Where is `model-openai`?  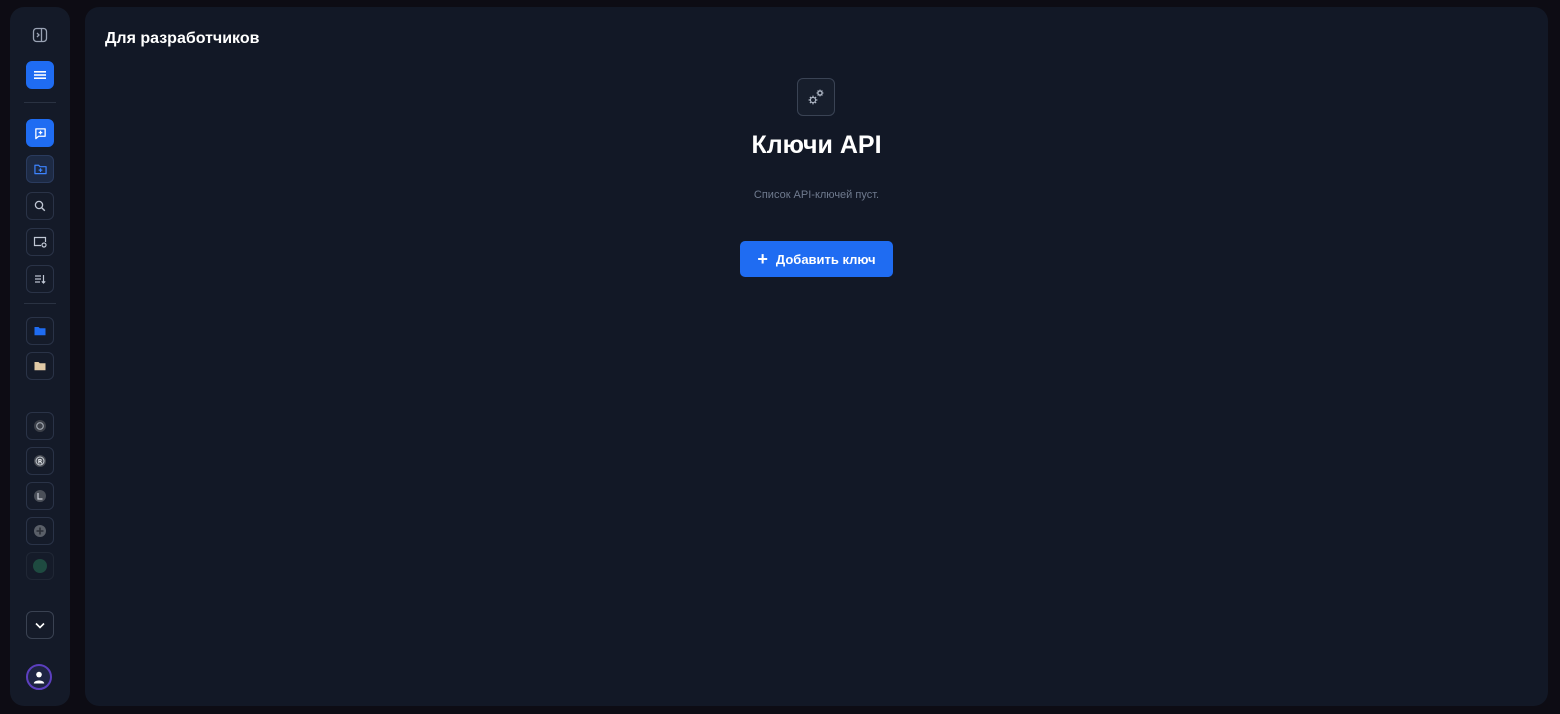 model-openai is located at coordinates (40, 426).